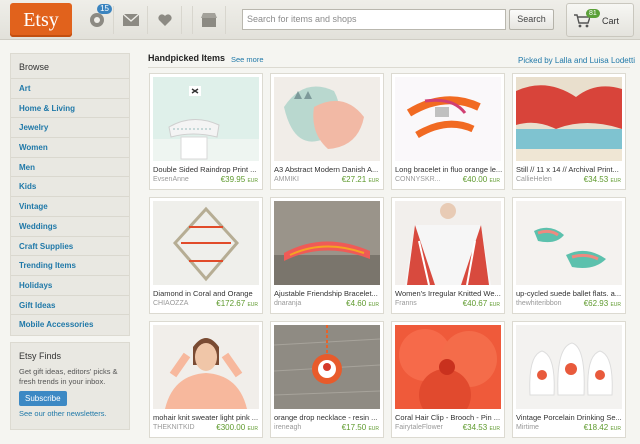 The height and width of the screenshot is (444, 640). Describe the element at coordinates (165, 20) in the screenshot. I see `favorites-button` at that location.